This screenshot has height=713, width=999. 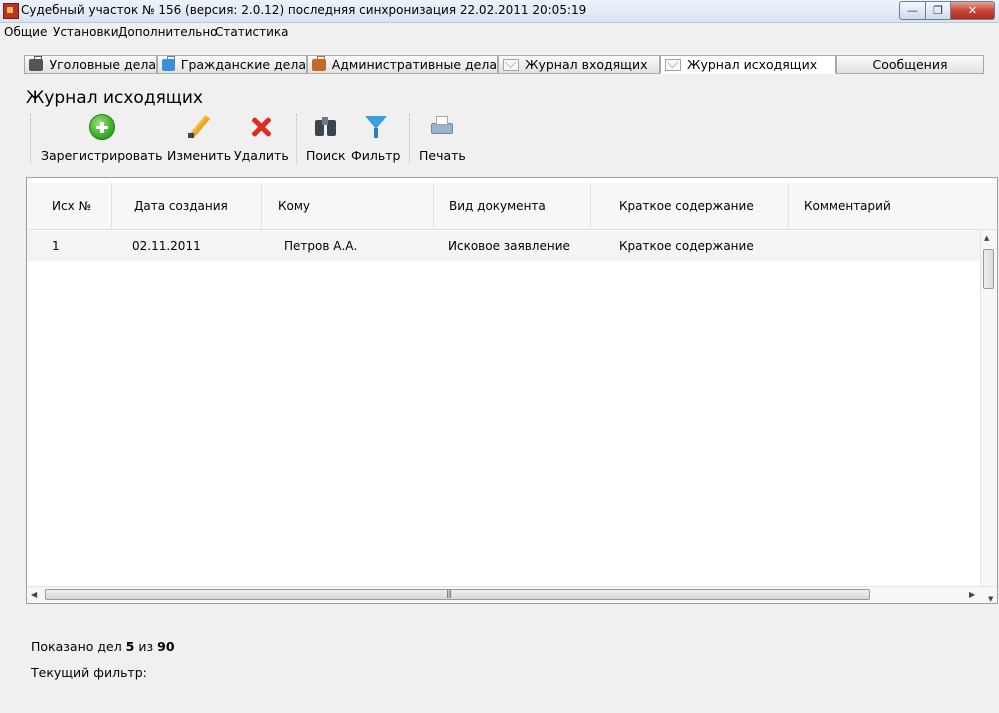 I want to click on filter-button: Фильтр, so click(x=375, y=138).